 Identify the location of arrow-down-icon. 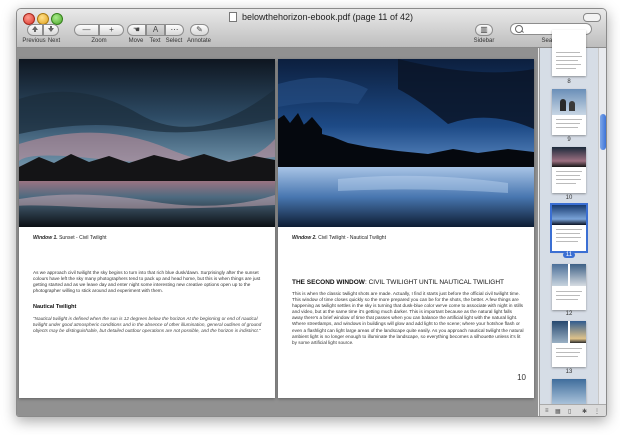
(51, 29).